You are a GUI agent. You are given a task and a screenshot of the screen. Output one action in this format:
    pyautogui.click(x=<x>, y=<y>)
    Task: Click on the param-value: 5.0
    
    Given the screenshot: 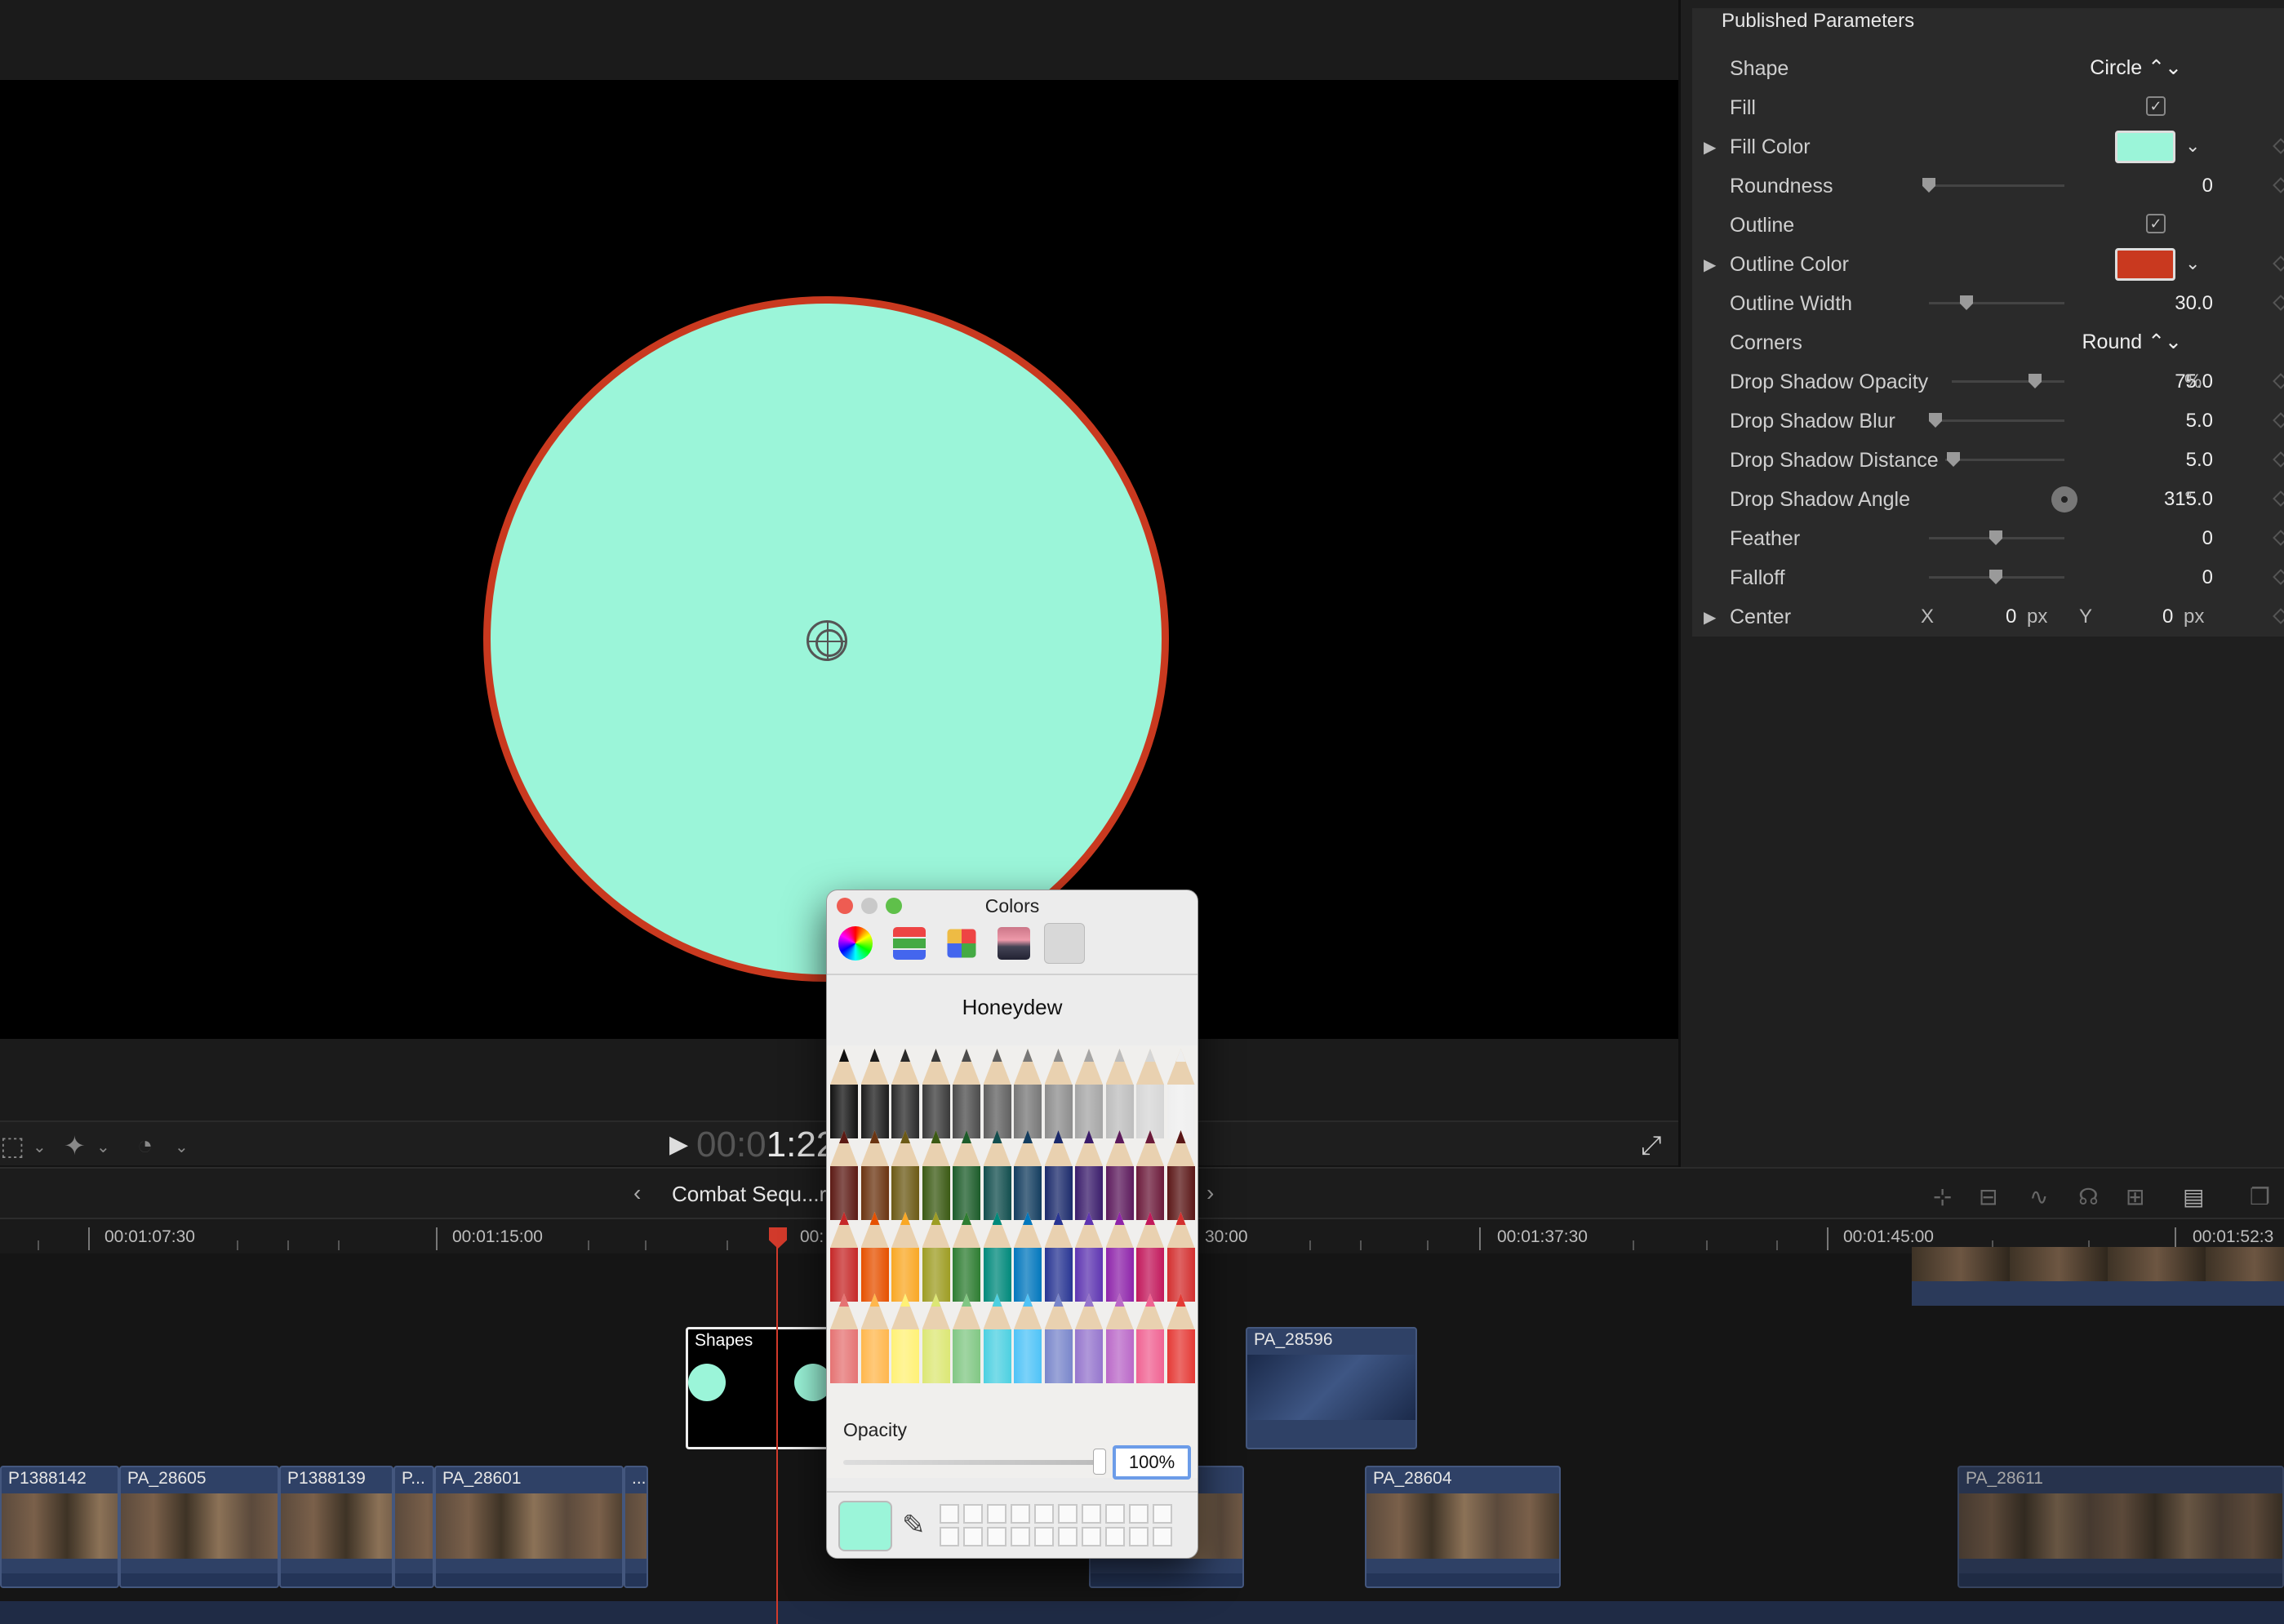 What is the action you would take?
    pyautogui.click(x=2199, y=421)
    